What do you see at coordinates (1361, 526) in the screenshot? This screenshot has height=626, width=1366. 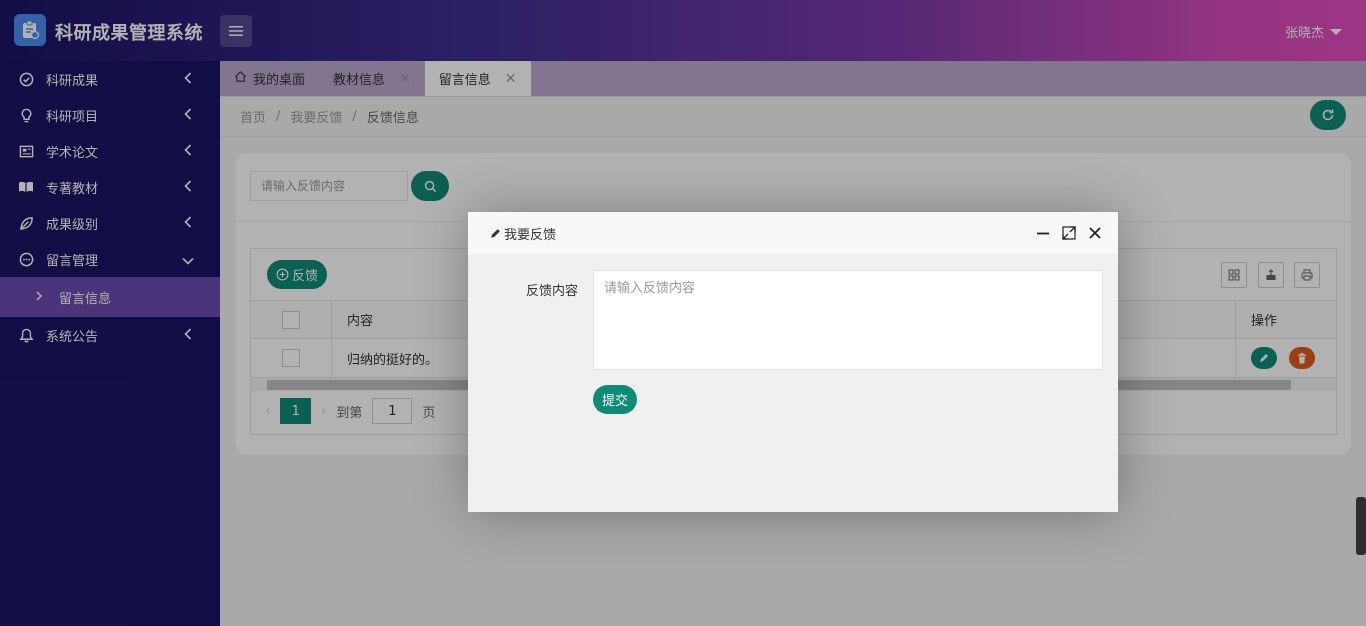 I see `side-widget` at bounding box center [1361, 526].